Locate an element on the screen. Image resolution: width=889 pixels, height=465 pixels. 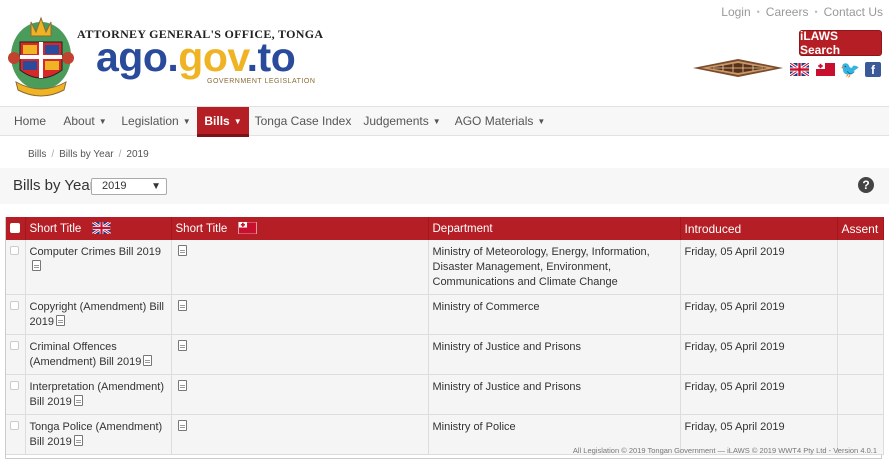
coat-of-arms-icon is located at coordinates (41, 56).